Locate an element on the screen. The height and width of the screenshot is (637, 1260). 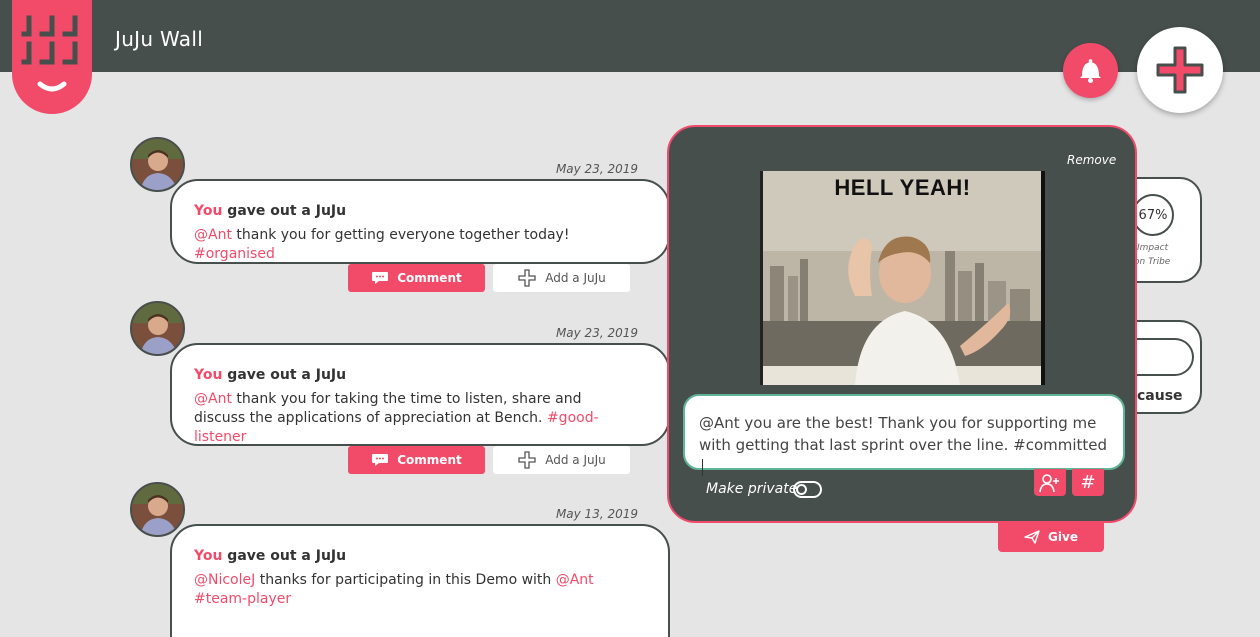
notifications-button is located at coordinates (1090, 70).